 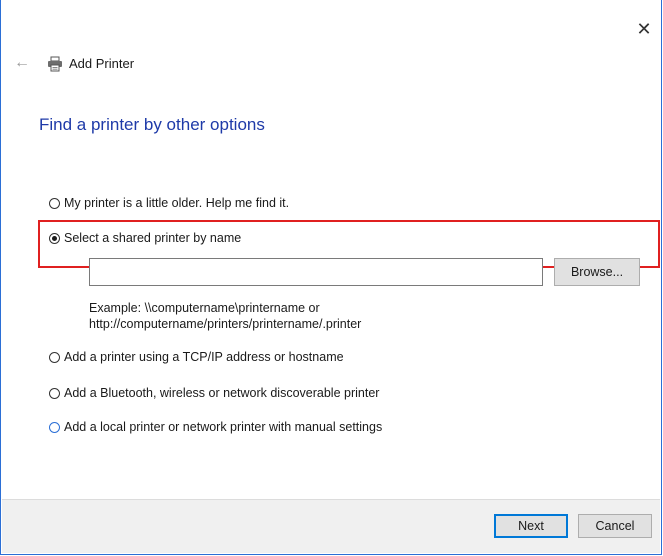 I want to click on window-title: Add Printer, so click(x=102, y=63).